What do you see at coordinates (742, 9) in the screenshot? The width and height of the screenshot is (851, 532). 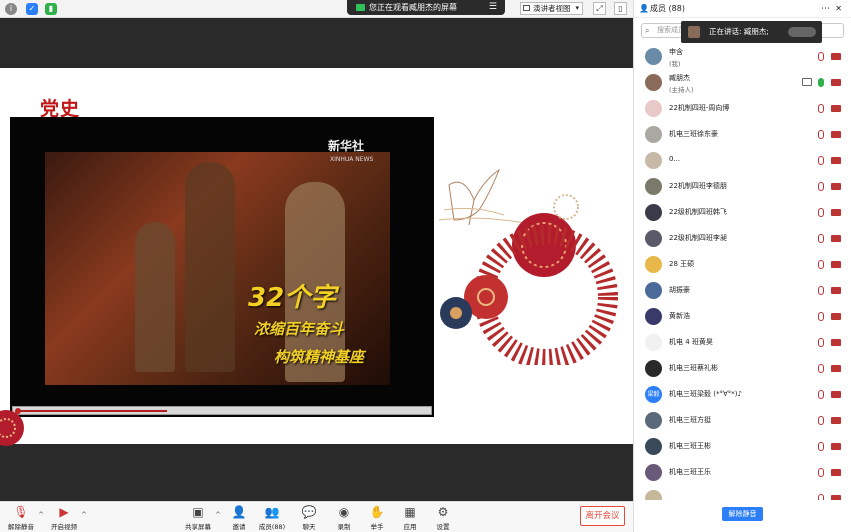 I see `members-panel-header: 👤 成员 (88) ⋯ ✕` at bounding box center [742, 9].